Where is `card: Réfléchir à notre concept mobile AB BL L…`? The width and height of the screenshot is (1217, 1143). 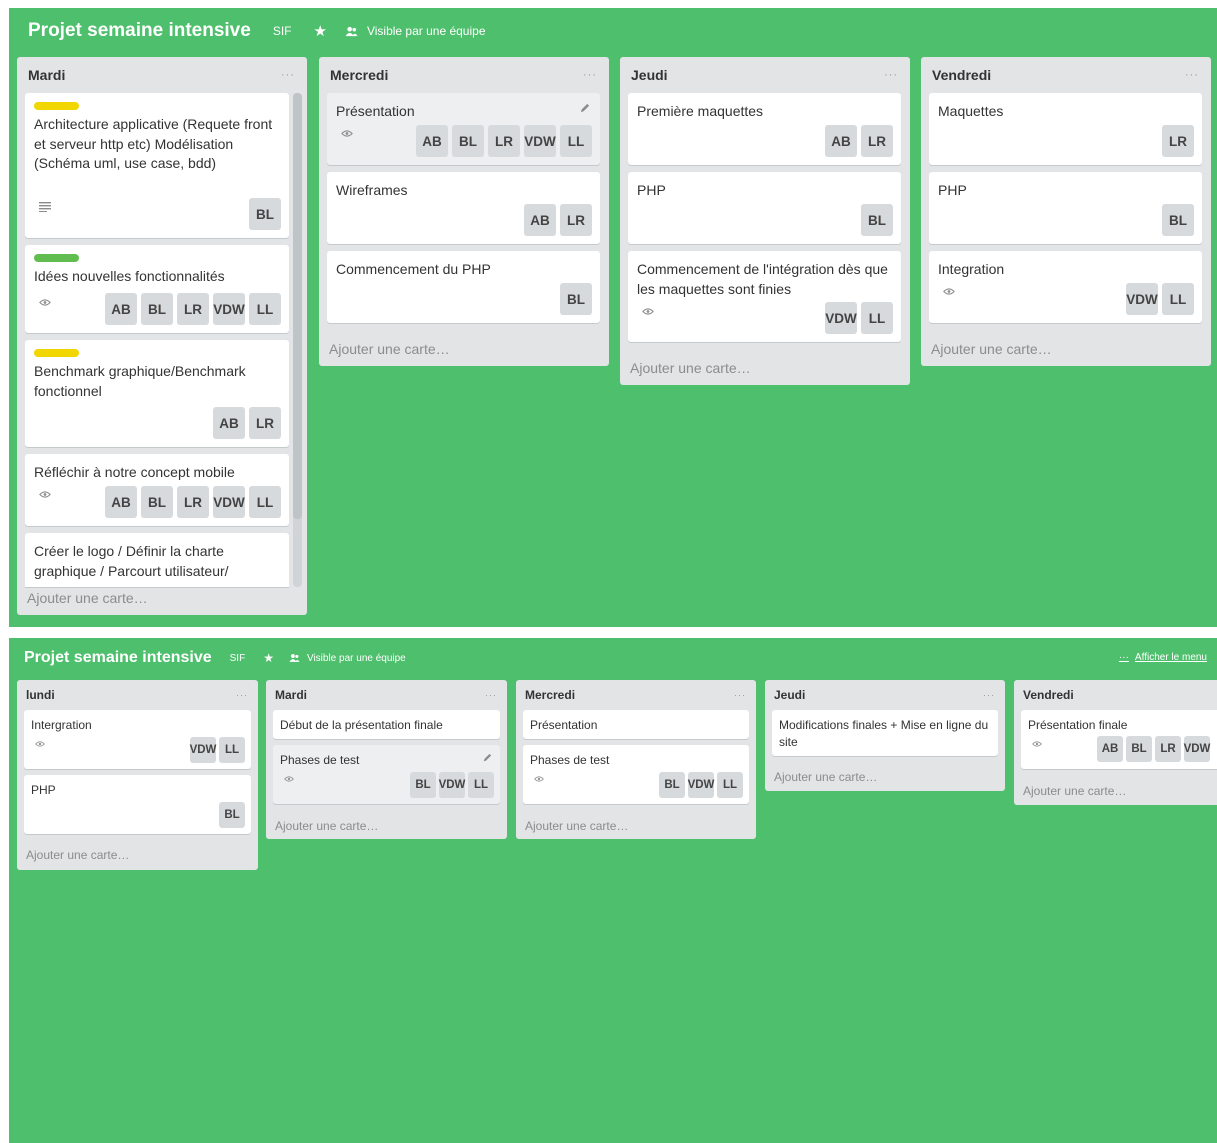 card: Réfléchir à notre concept mobile AB BL L… is located at coordinates (157, 490).